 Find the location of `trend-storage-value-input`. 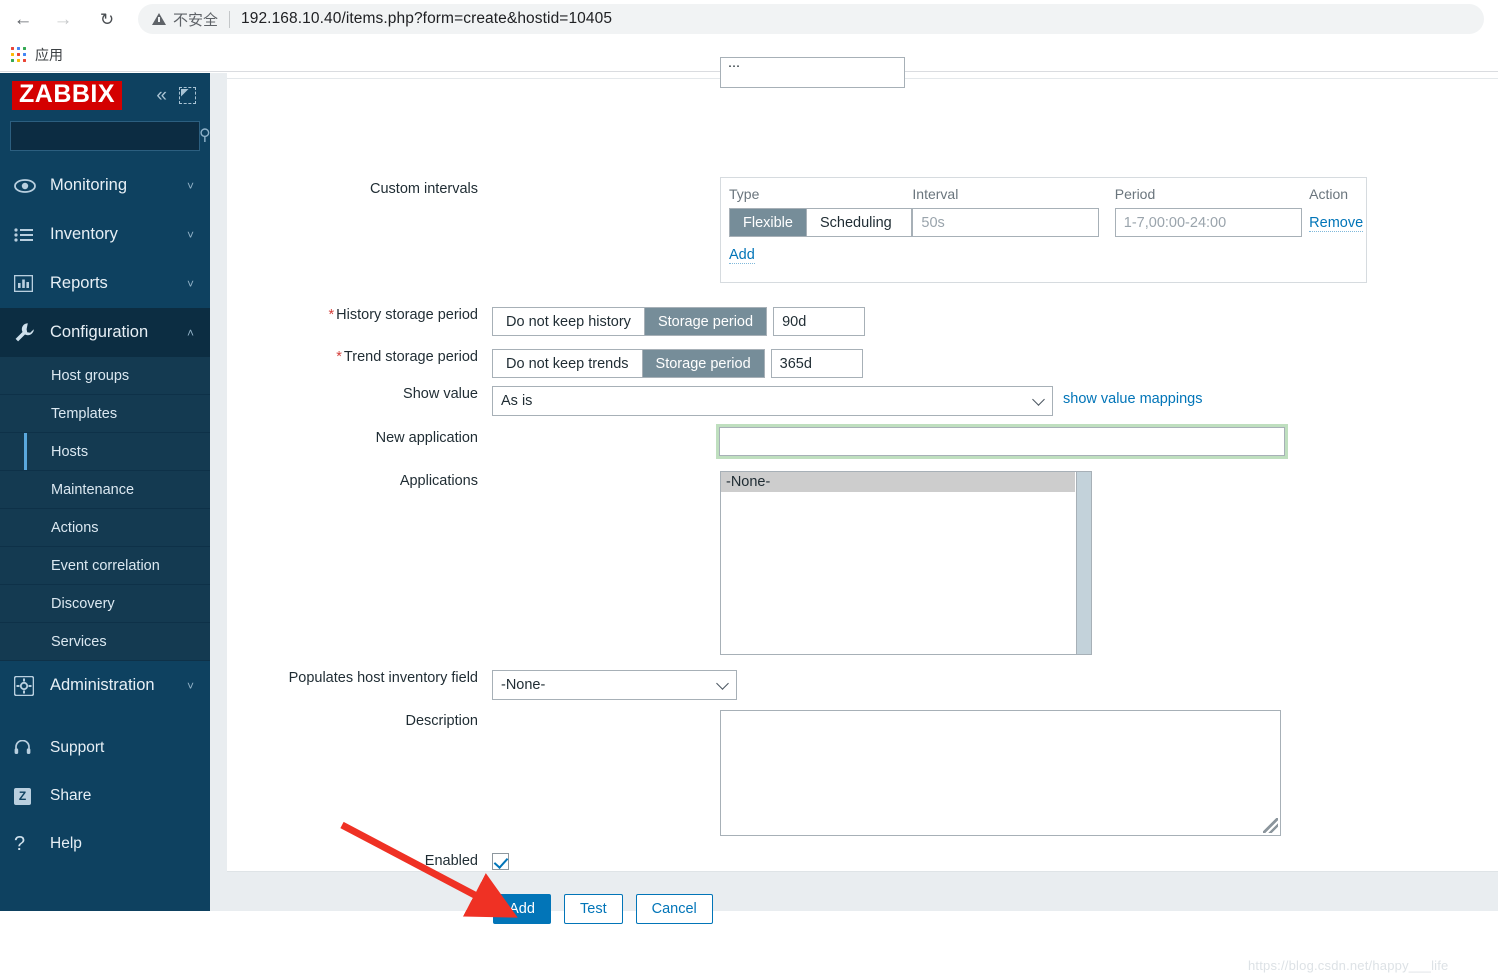

trend-storage-value-input is located at coordinates (816, 363).